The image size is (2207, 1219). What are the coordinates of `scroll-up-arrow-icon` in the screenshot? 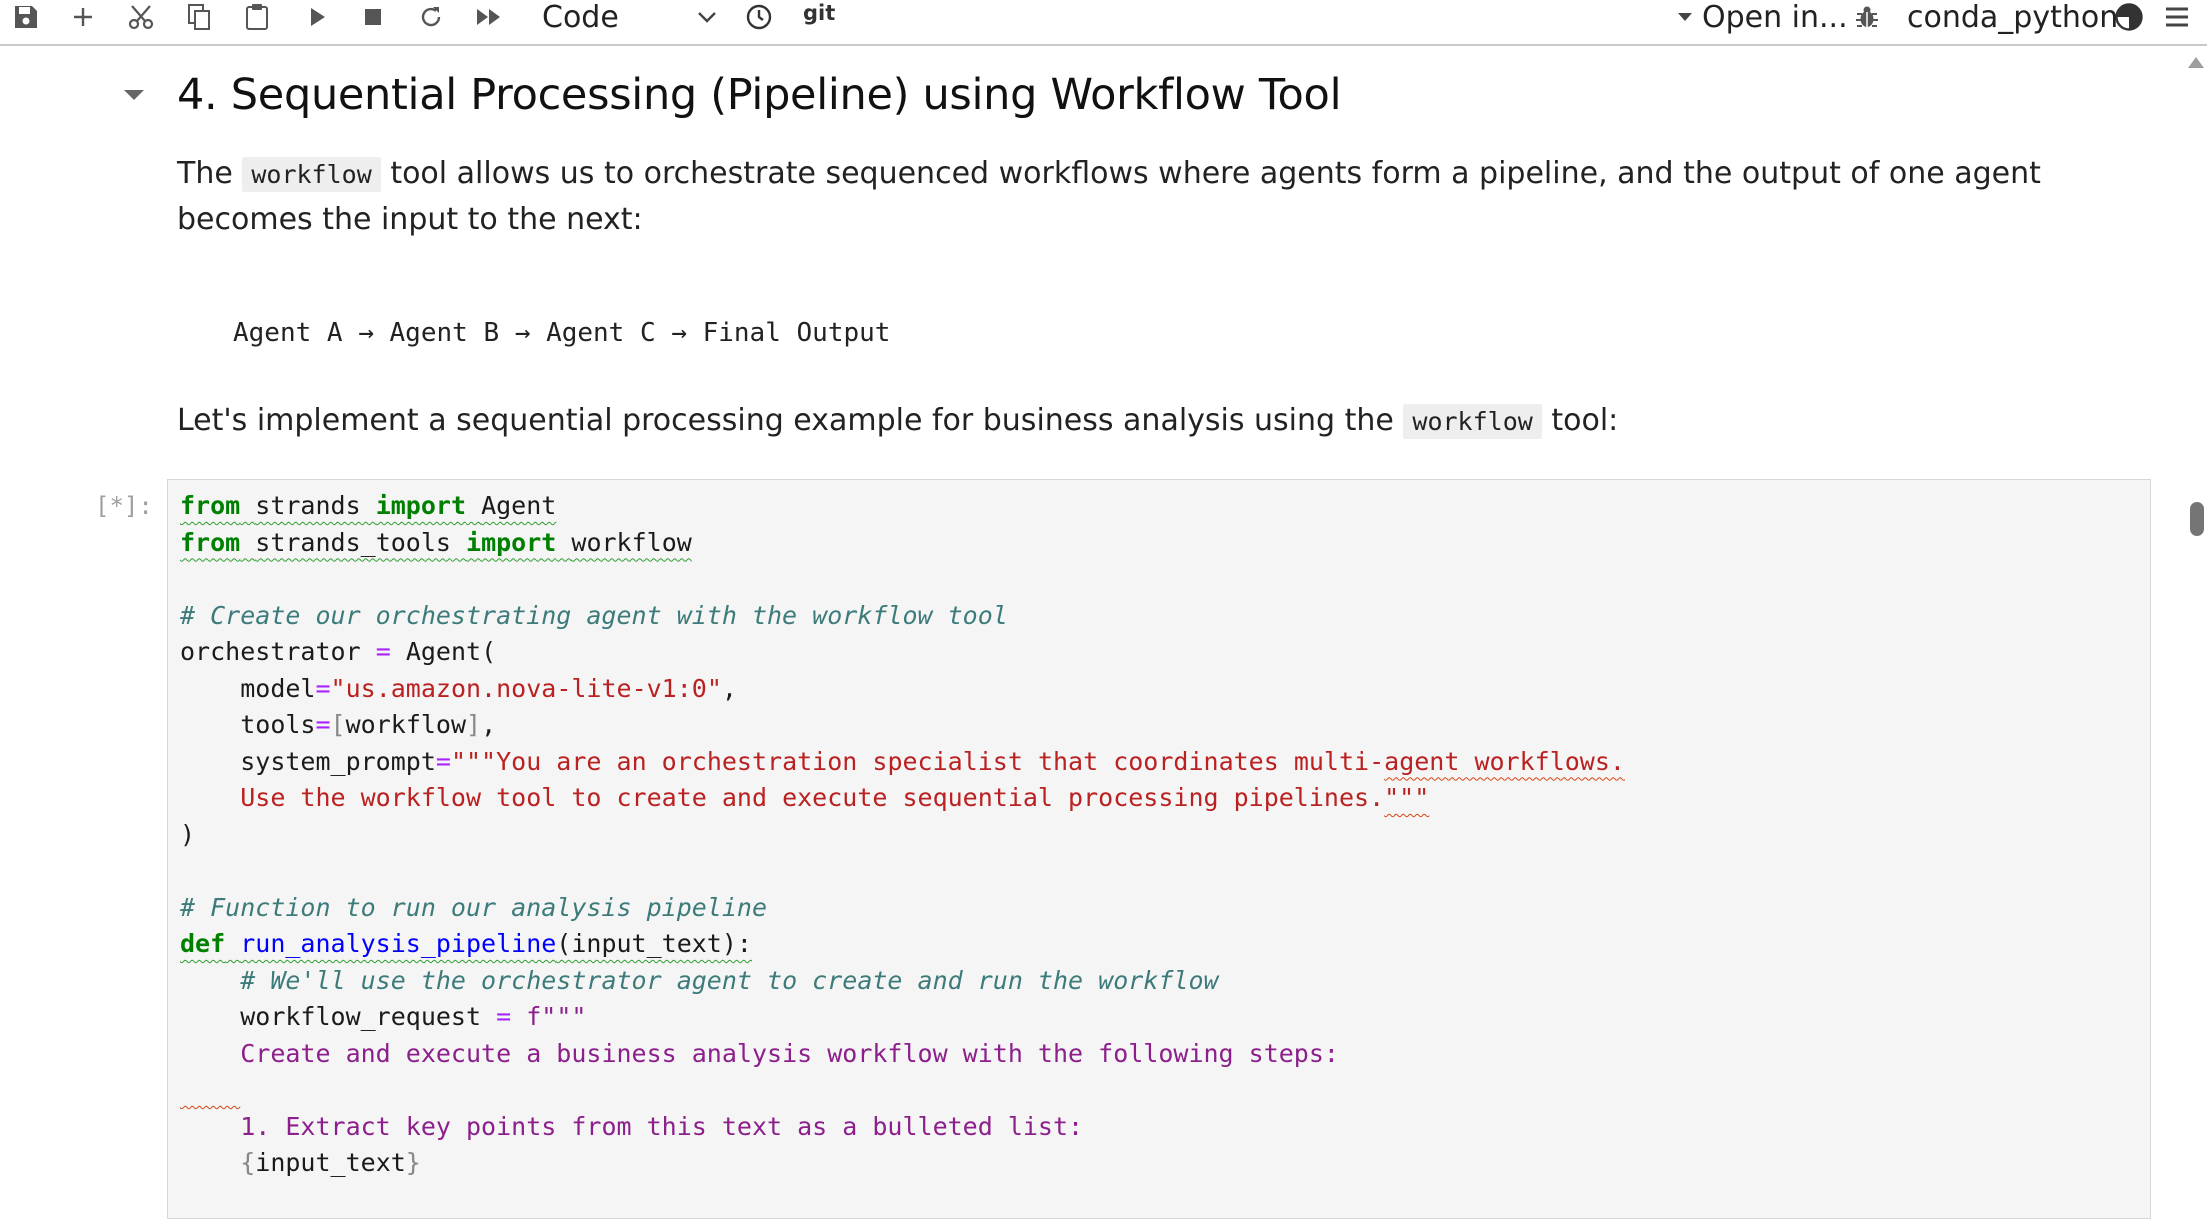 It's located at (2196, 64).